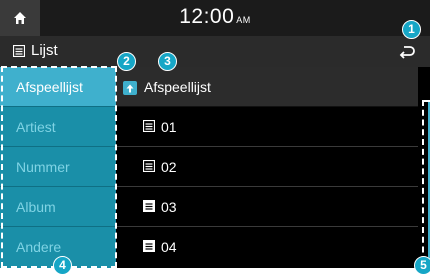  I want to click on list-item-label: 03, so click(169, 207).